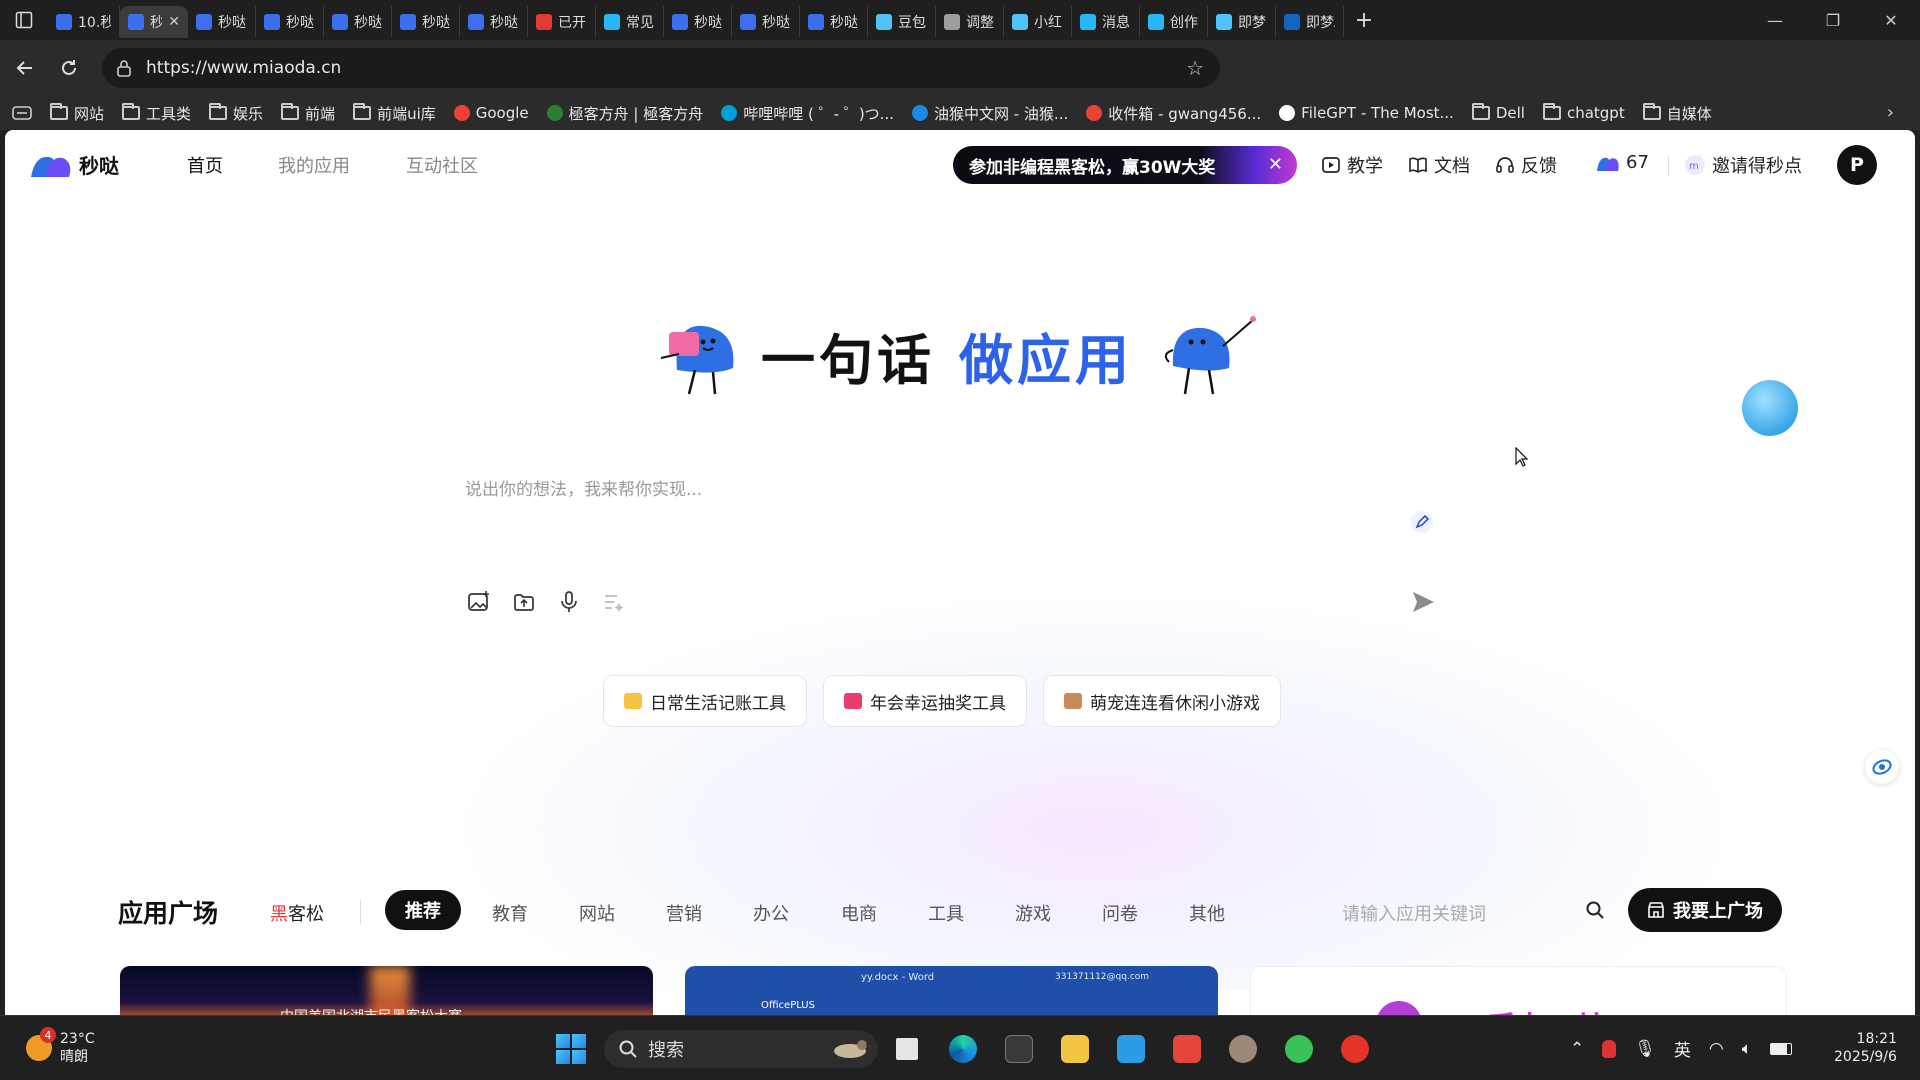 The width and height of the screenshot is (1920, 1080). Describe the element at coordinates (1106, 22) in the screenshot. I see `browser-tab: 消息` at that location.